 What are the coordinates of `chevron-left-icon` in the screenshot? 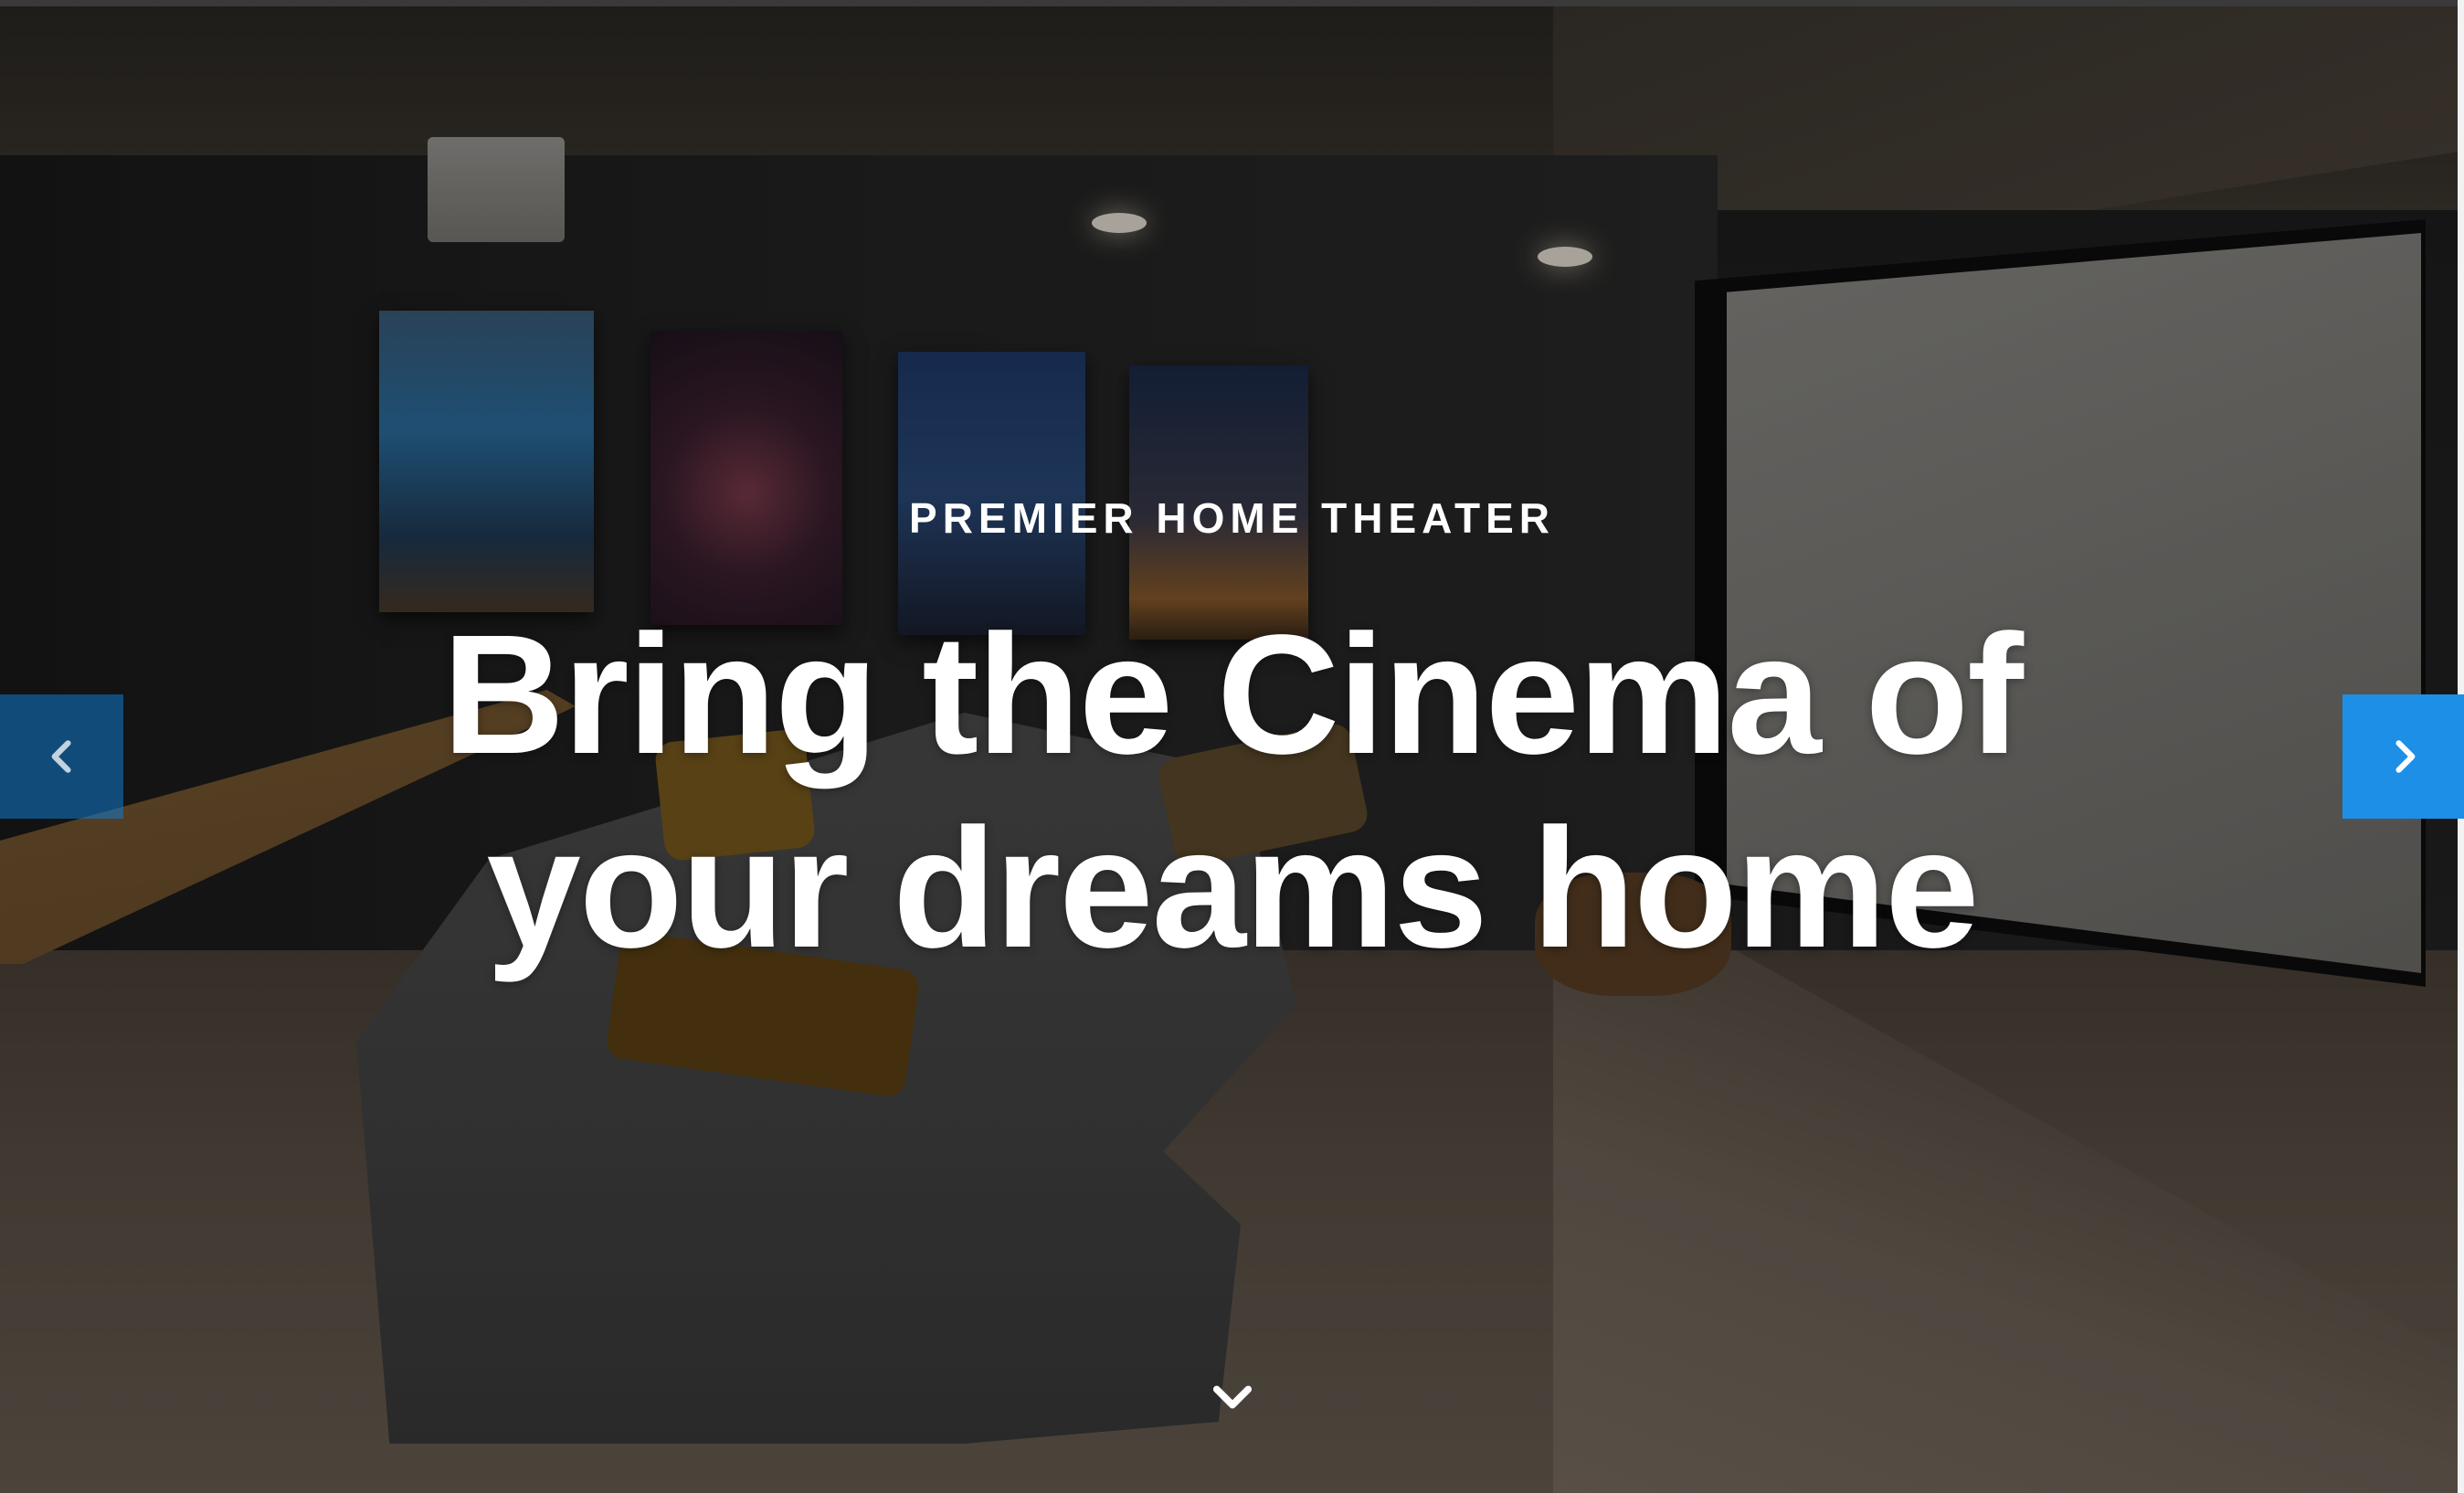 It's located at (61, 756).